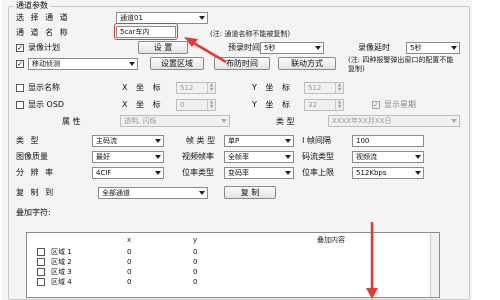 This screenshot has height=300, width=500. What do you see at coordinates (128, 141) in the screenshot?
I see `stream-type-select: 主码流` at bounding box center [128, 141].